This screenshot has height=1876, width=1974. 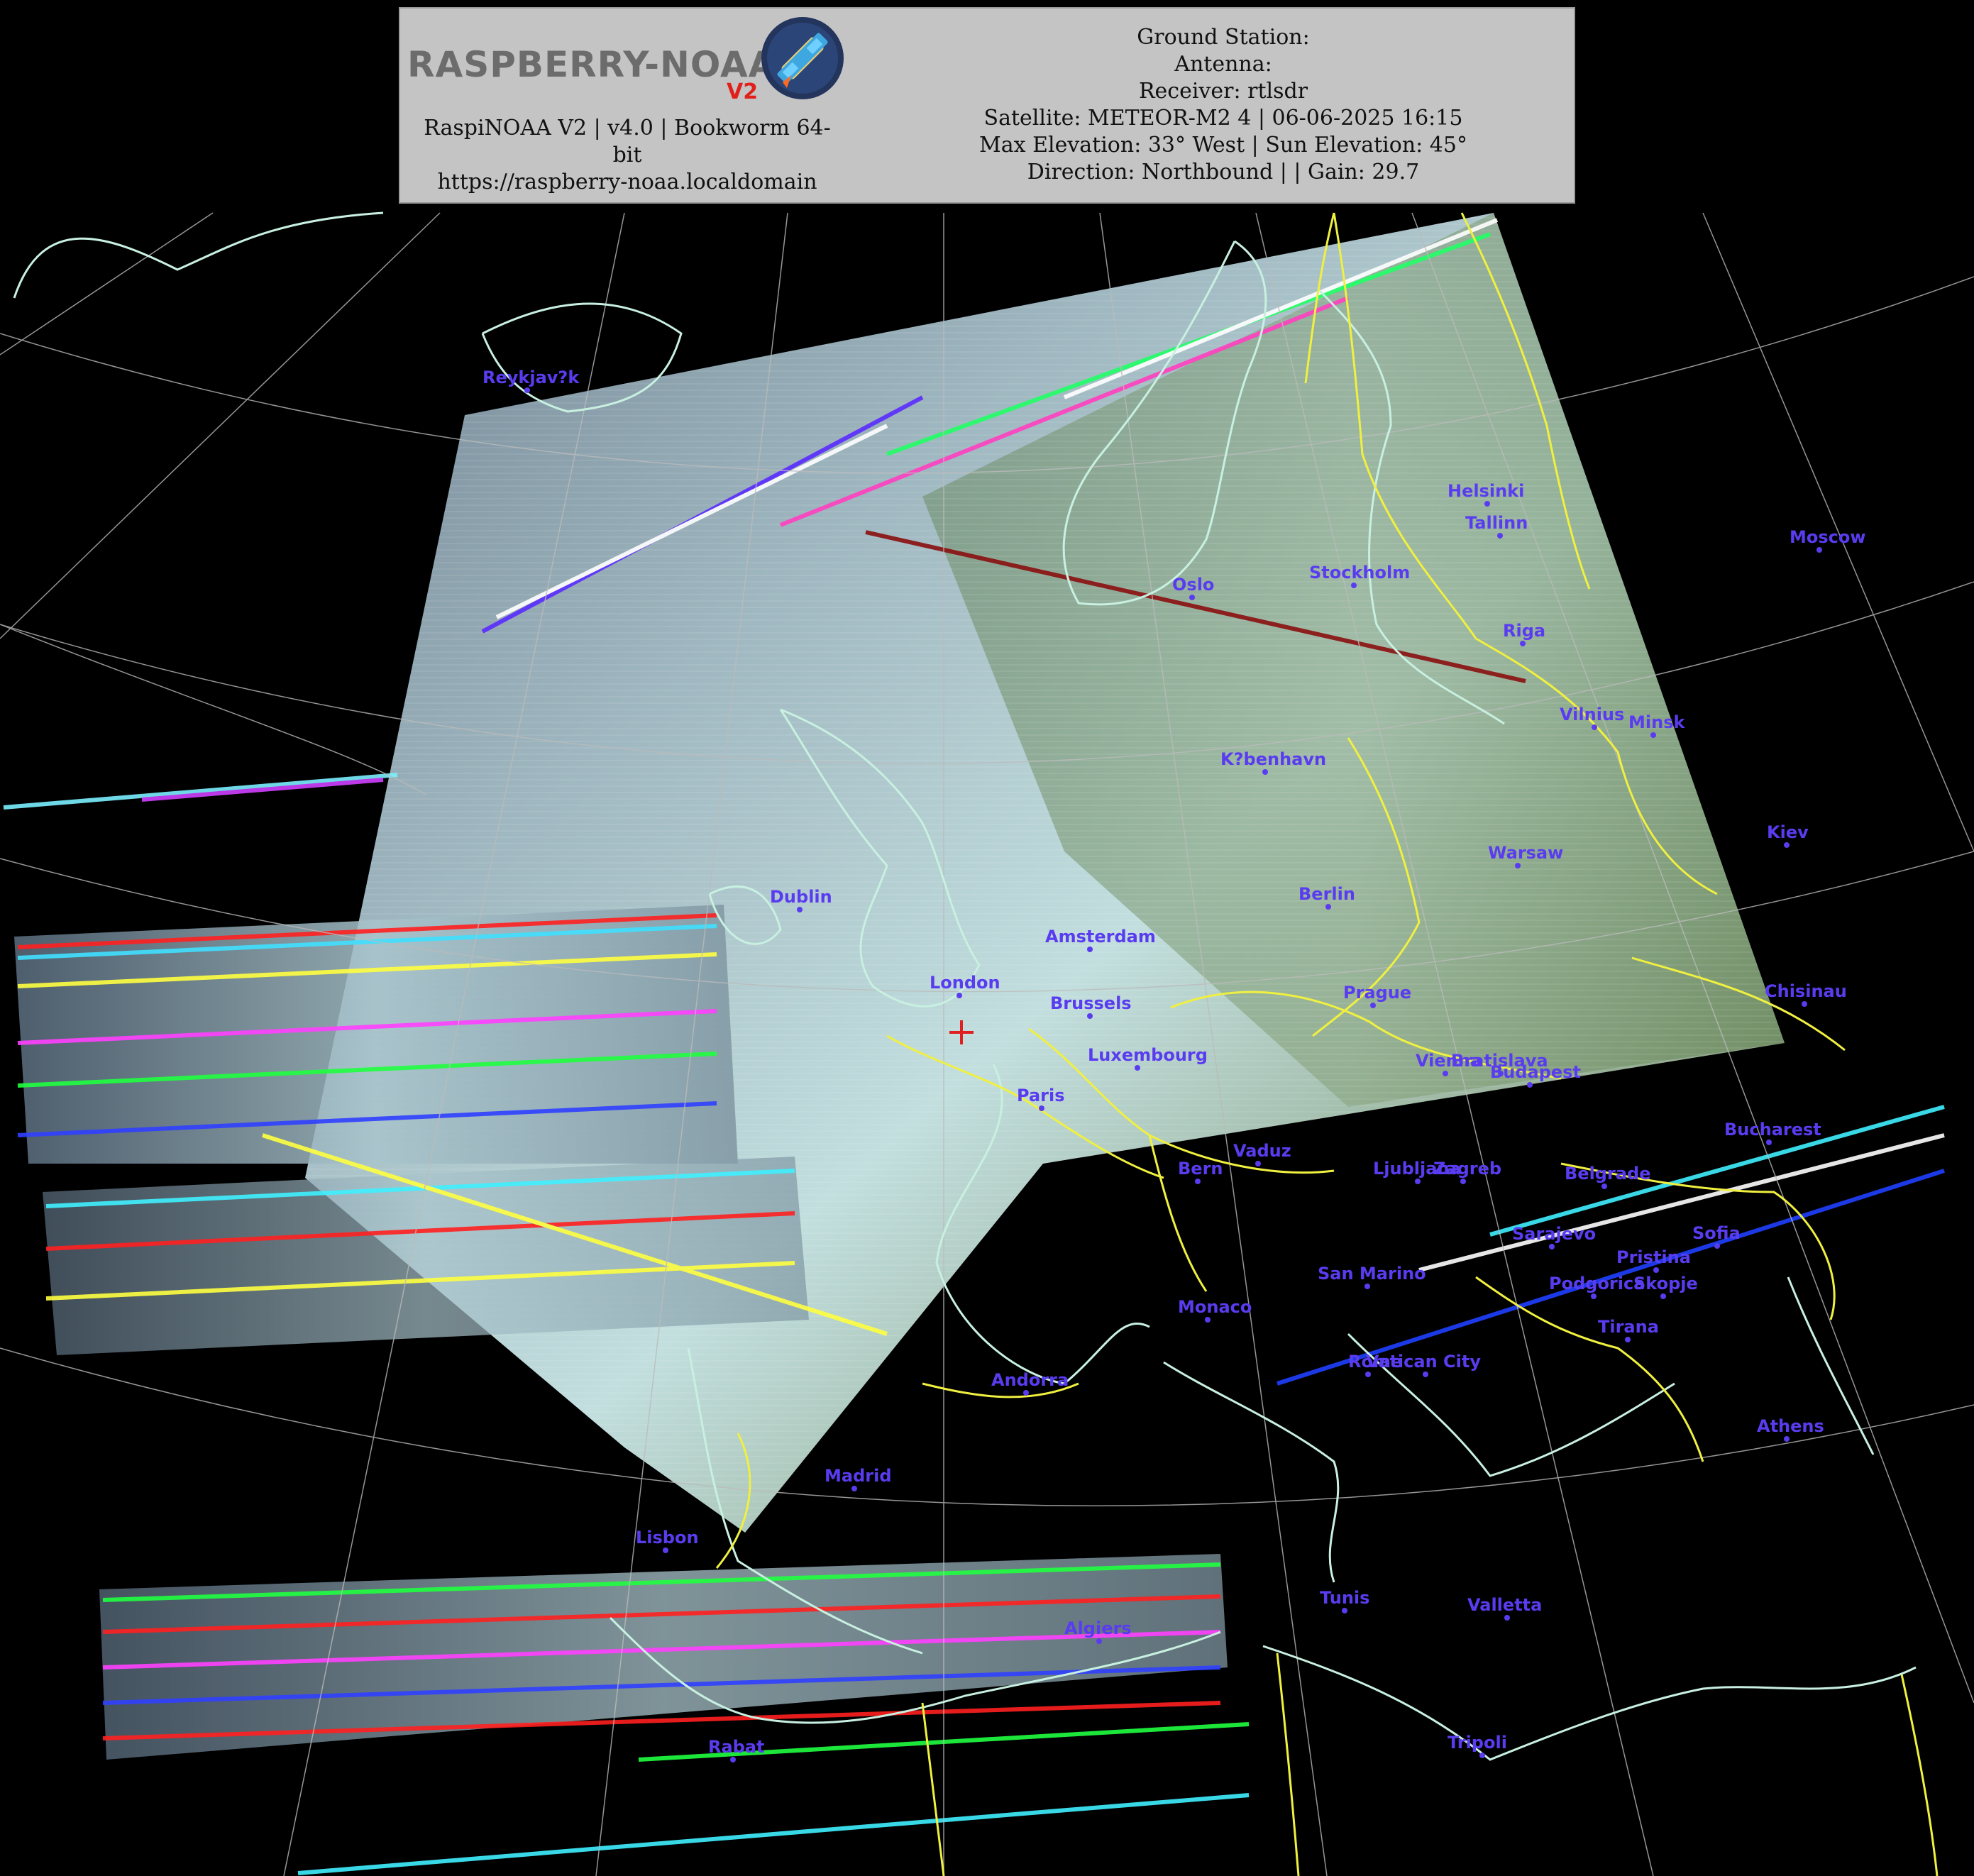 I want to click on city-label: Algiers, so click(x=1098, y=1628).